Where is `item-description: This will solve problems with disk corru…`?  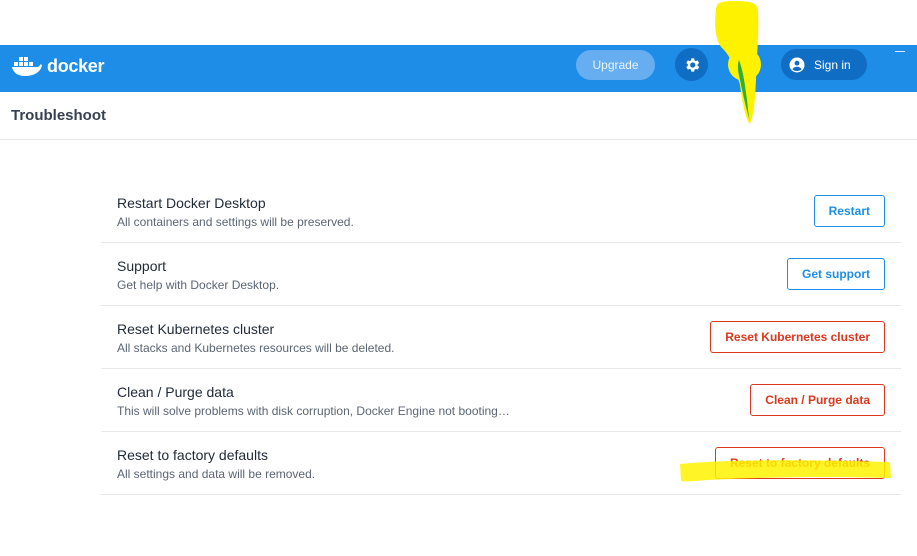 item-description: This will solve problems with disk corru… is located at coordinates (313, 411).